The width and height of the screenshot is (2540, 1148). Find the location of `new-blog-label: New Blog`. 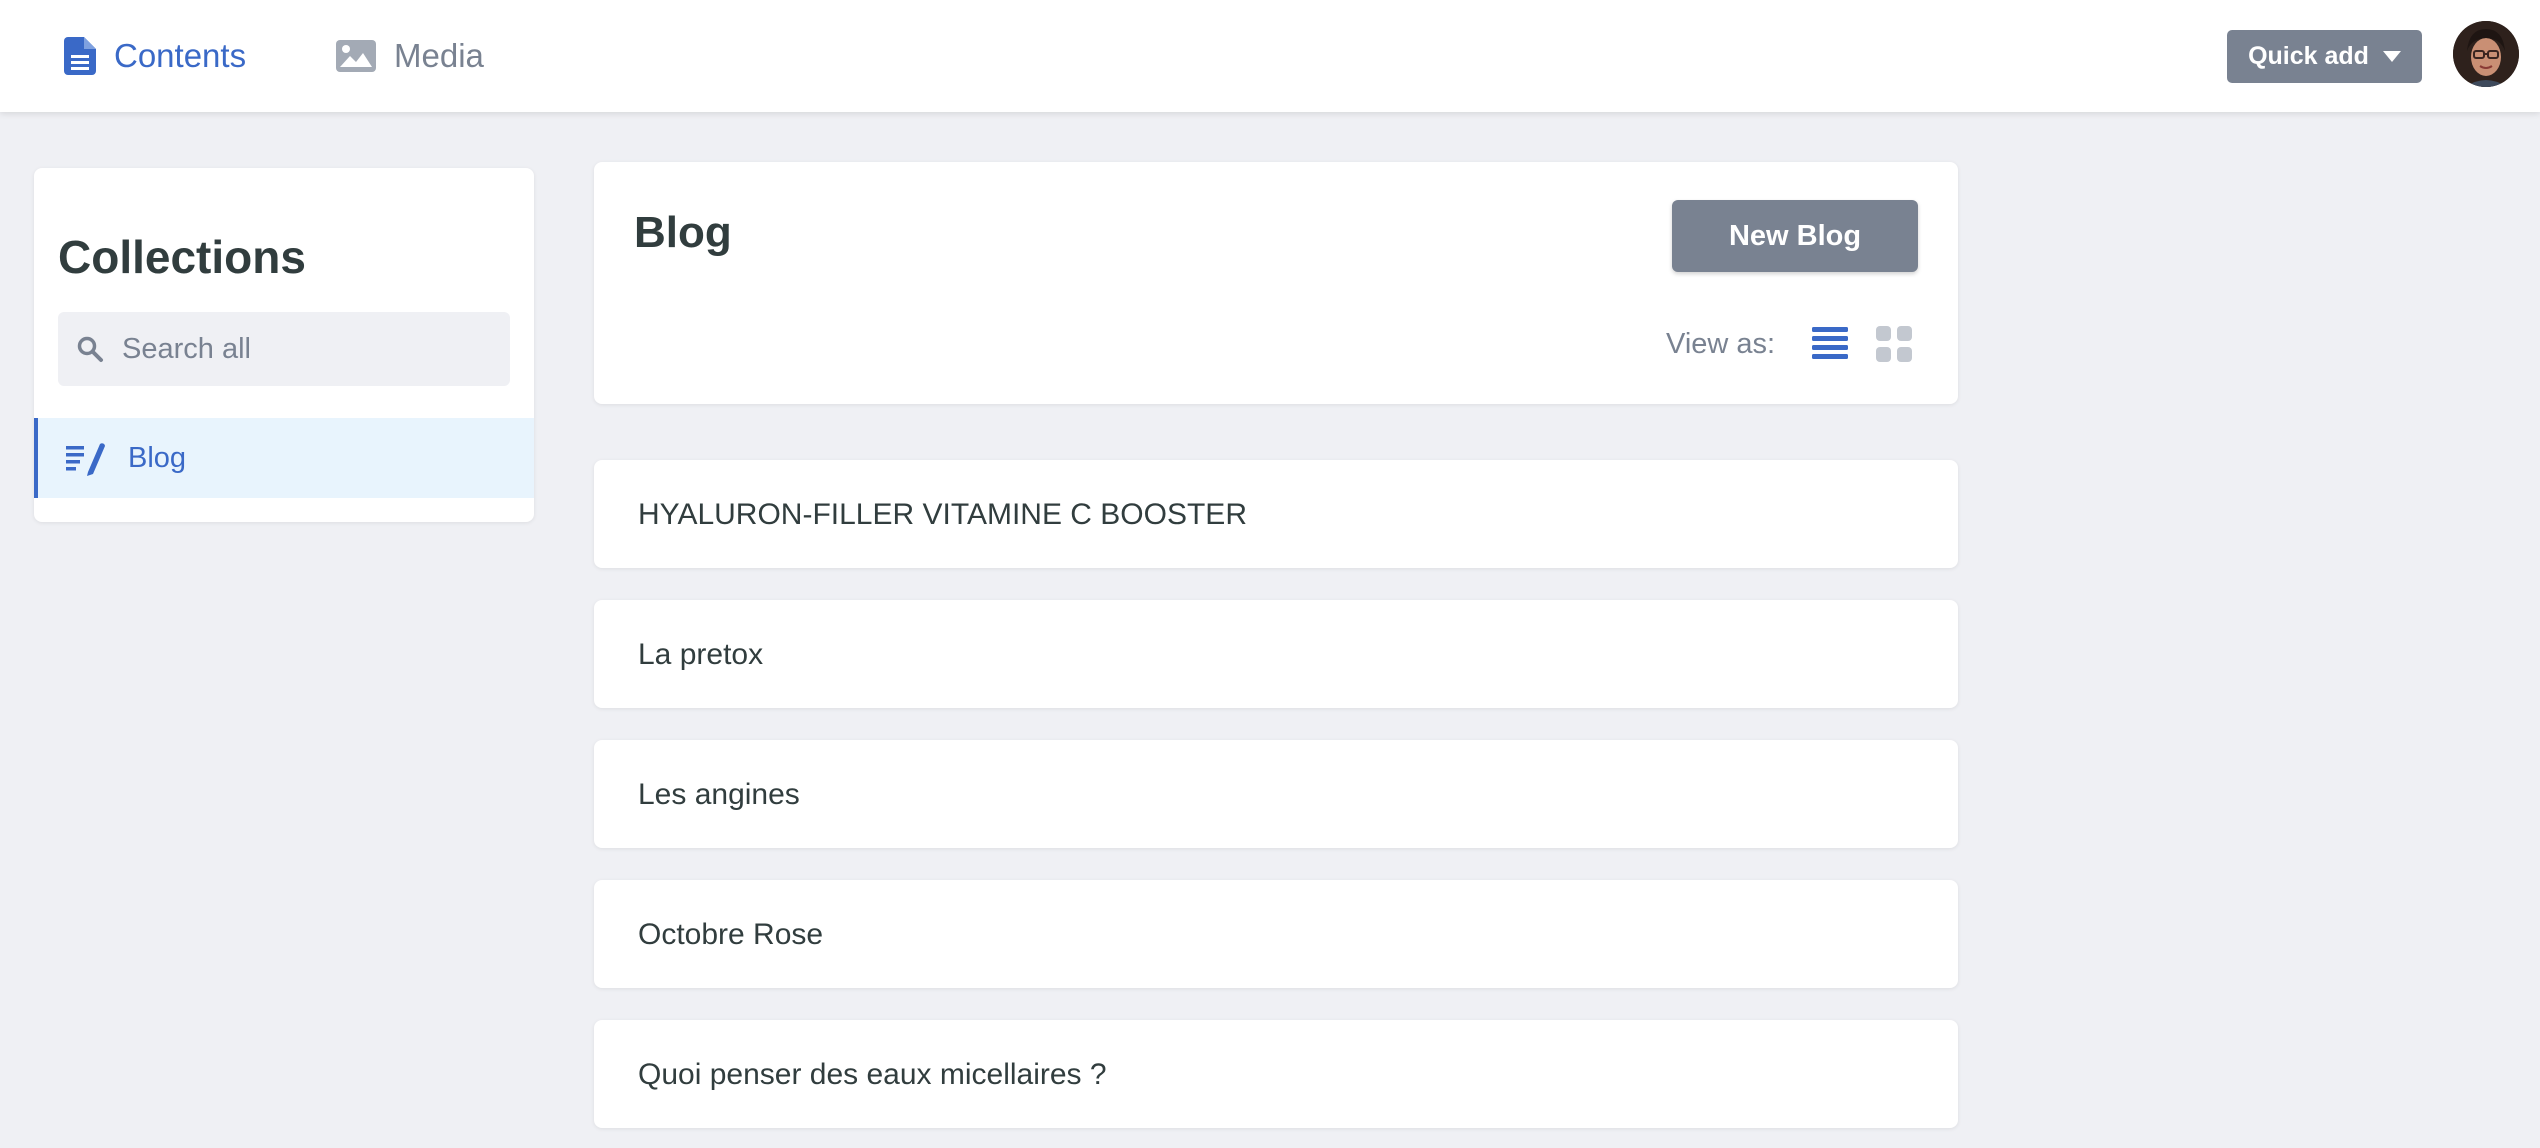

new-blog-label: New Blog is located at coordinates (1795, 235).